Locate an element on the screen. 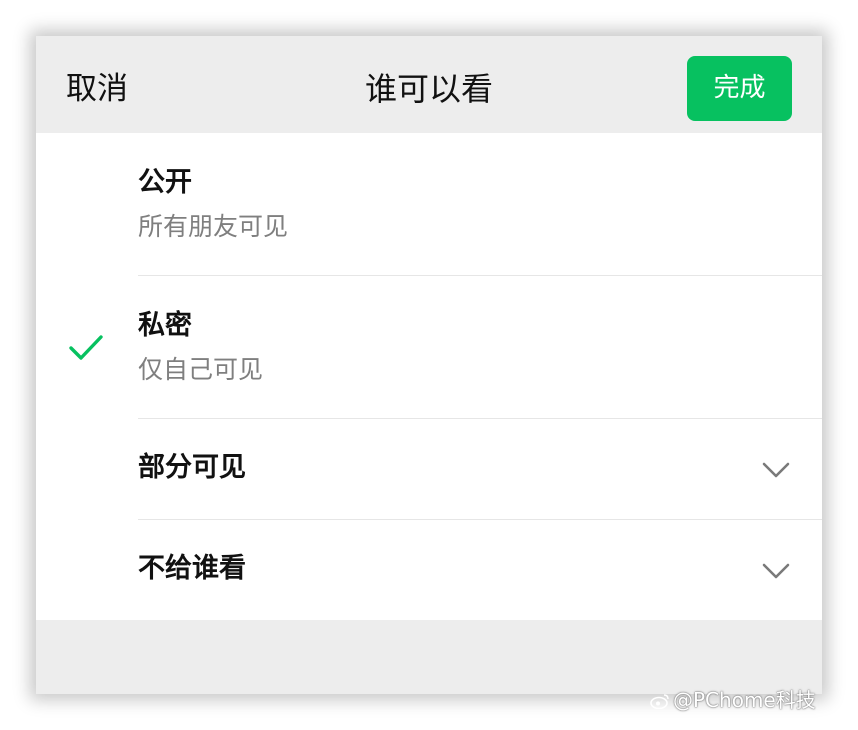  watermark: @PChome科技 is located at coordinates (733, 700).